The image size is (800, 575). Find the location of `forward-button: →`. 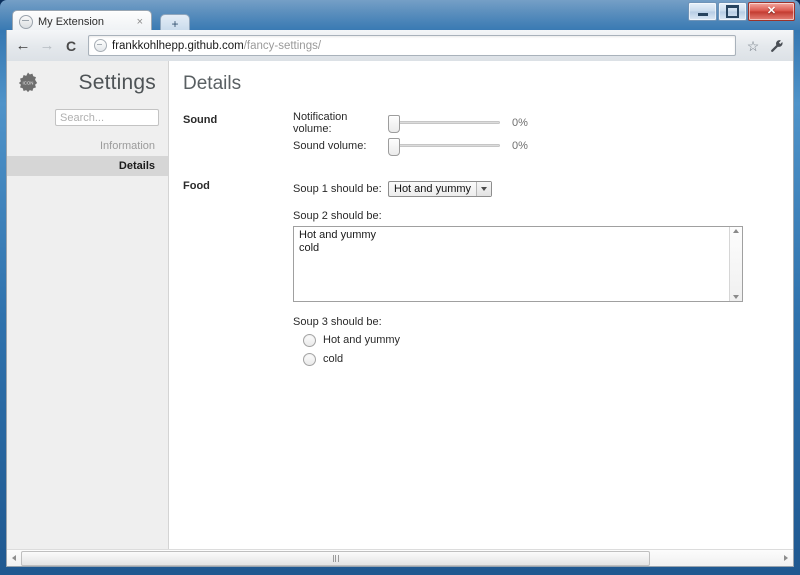

forward-button: → is located at coordinates (47, 46).